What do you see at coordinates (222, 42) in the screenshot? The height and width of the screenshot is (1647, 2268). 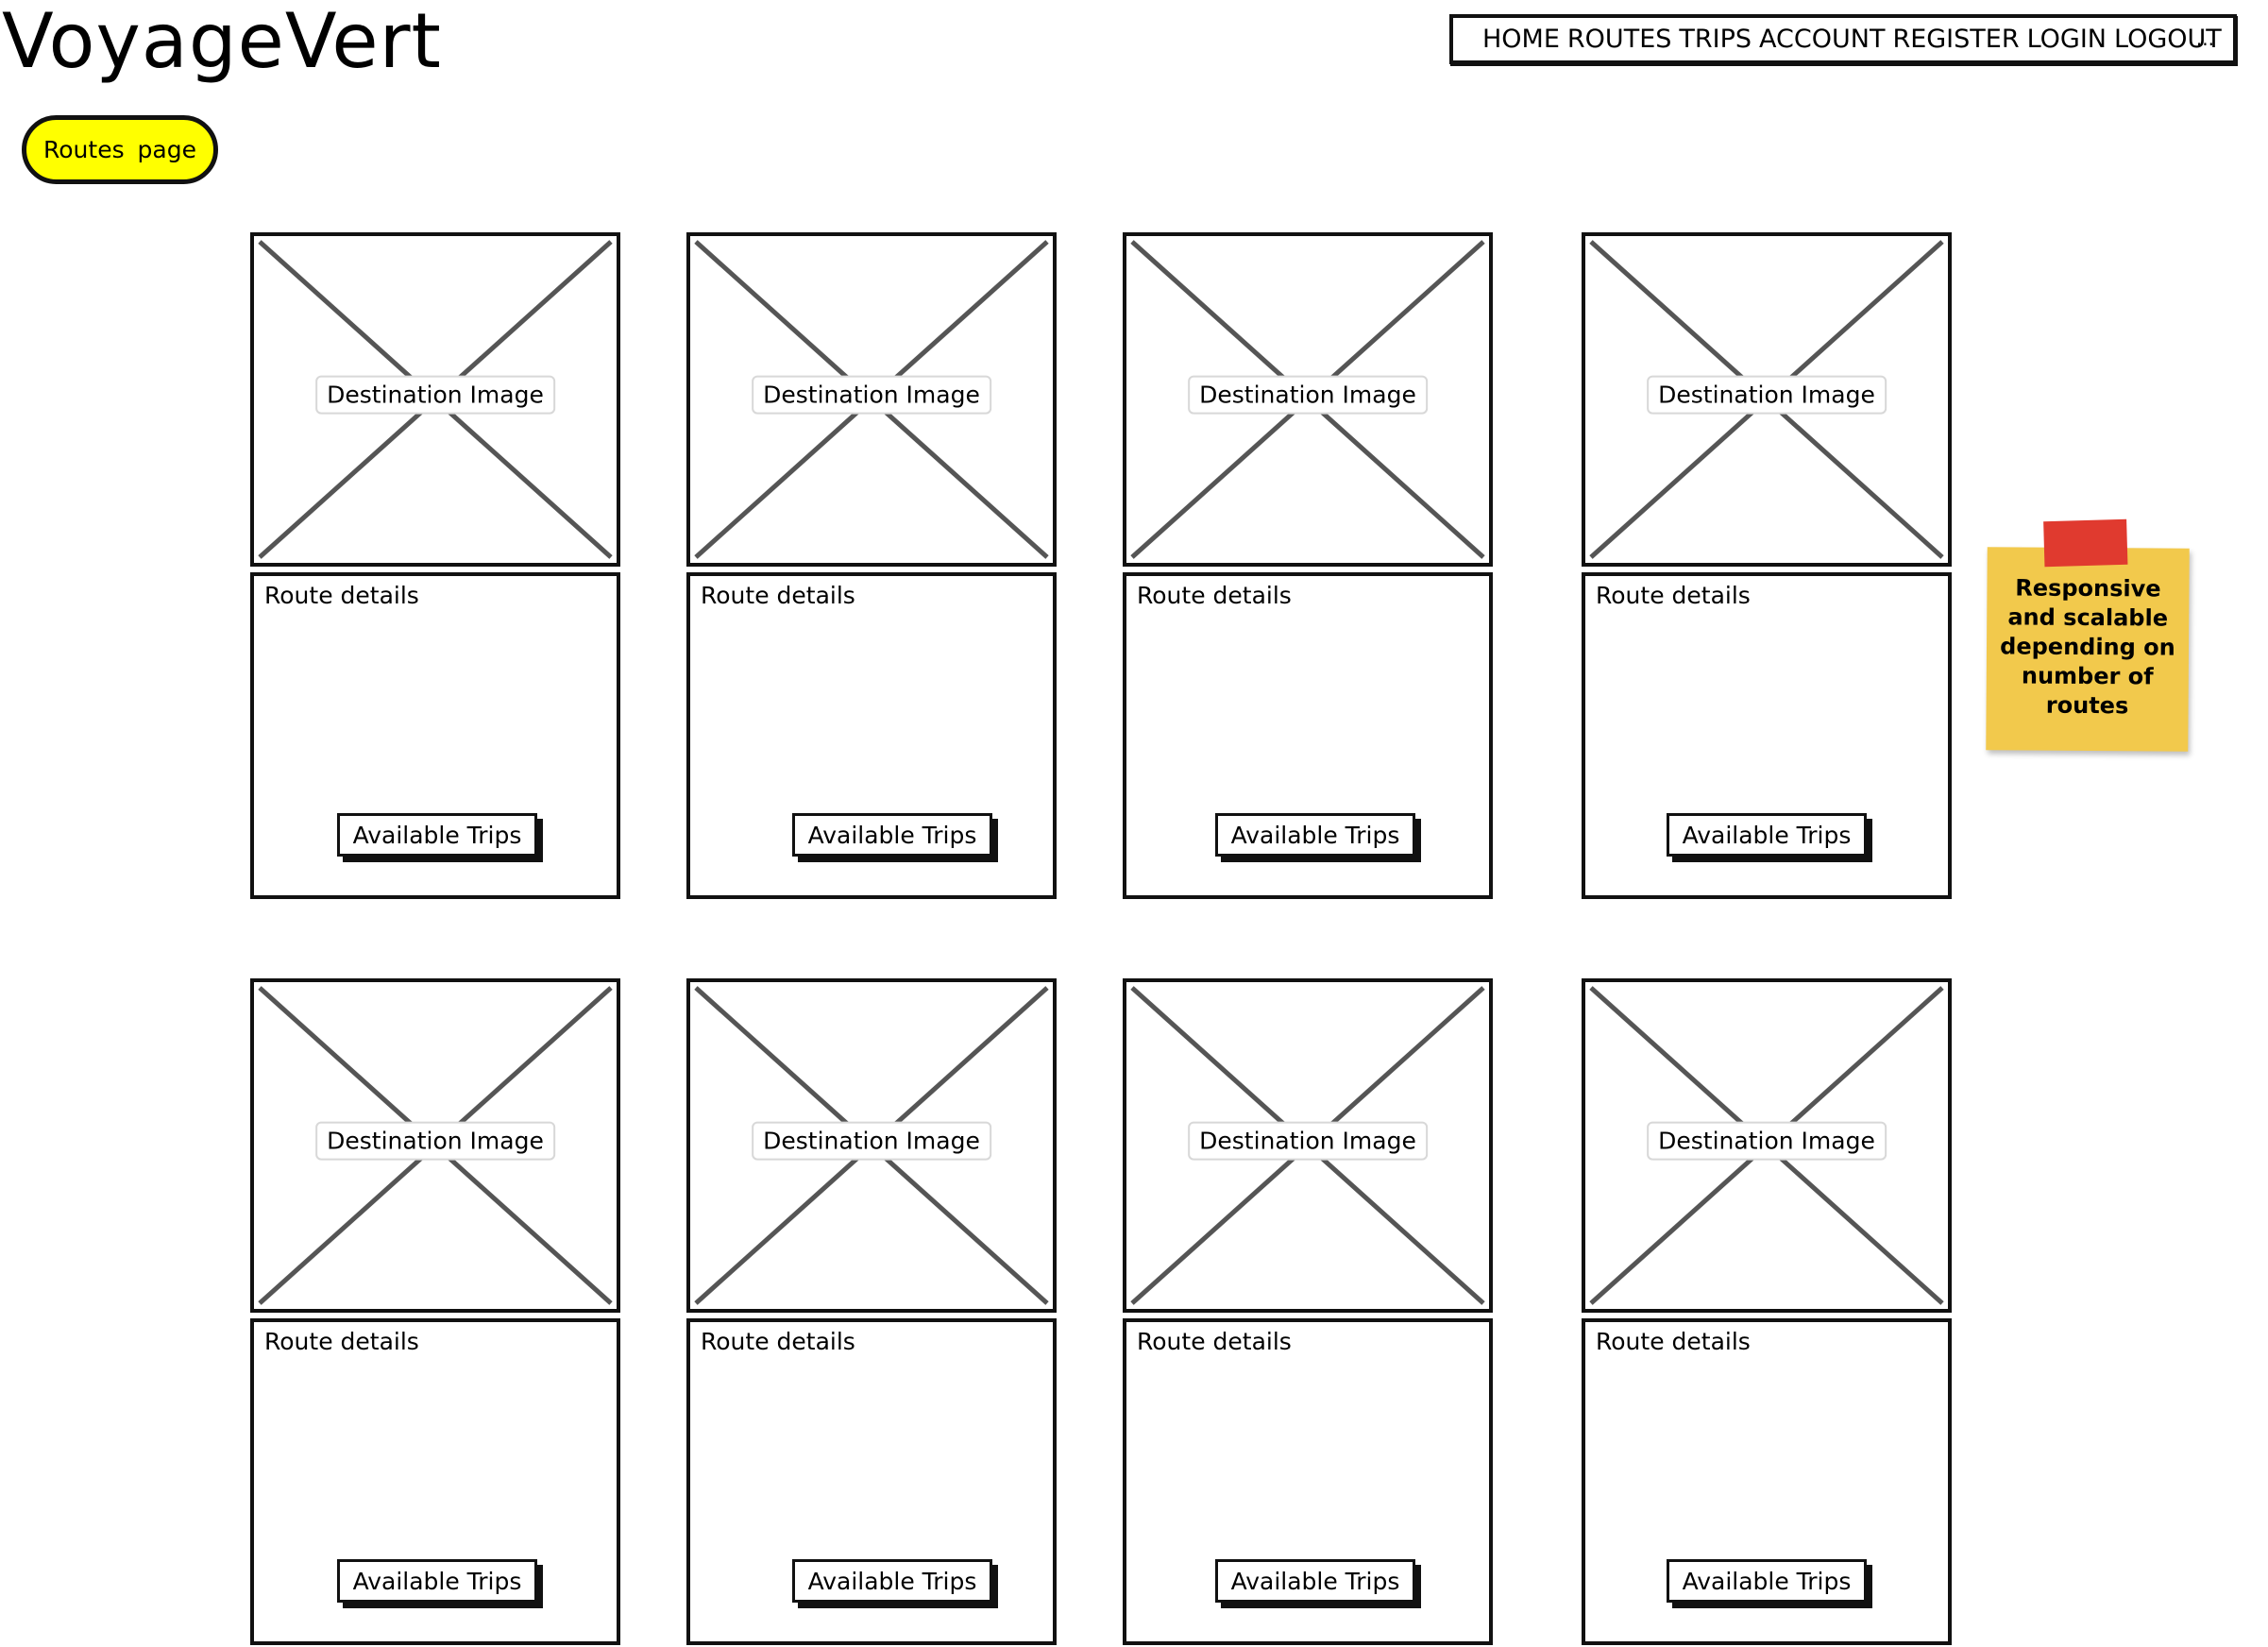 I see `app-logo: VoyageVert` at bounding box center [222, 42].